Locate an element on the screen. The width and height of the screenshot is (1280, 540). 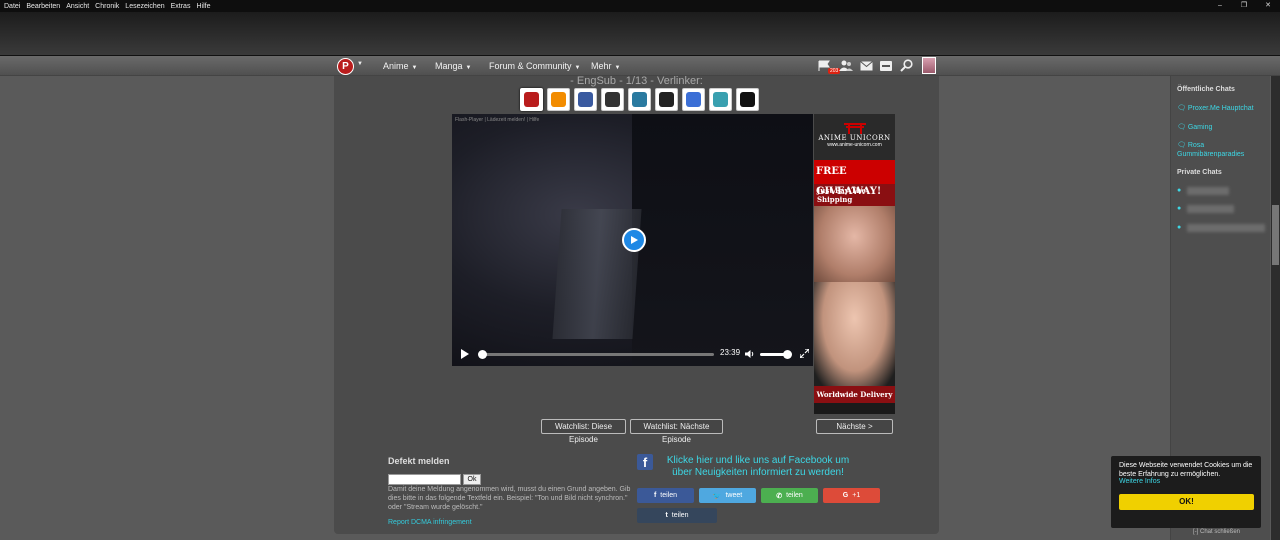
scrollbar-thumb is located at coordinates (1275, 235).